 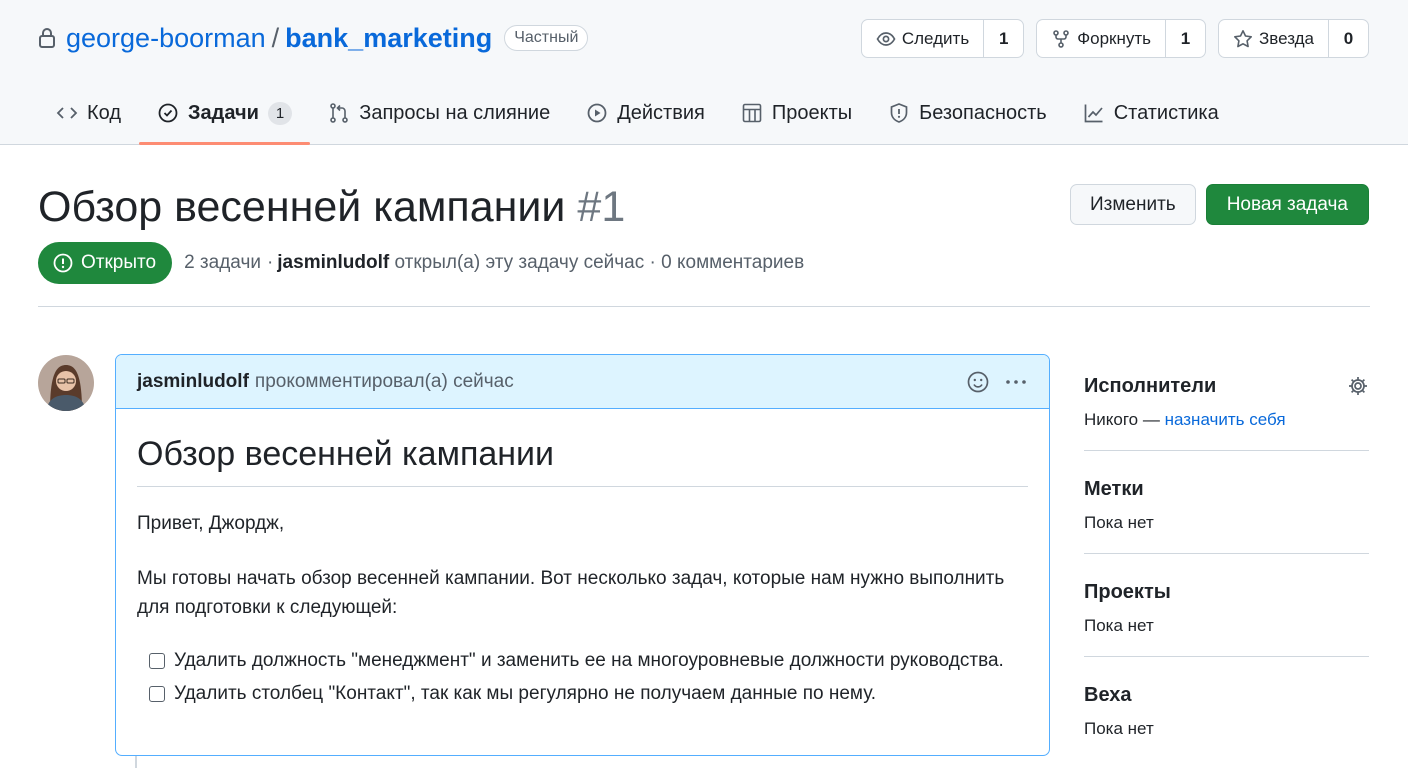 What do you see at coordinates (519, 262) in the screenshot?
I see `opened-text: открыл(а) эту задачу сейчас` at bounding box center [519, 262].